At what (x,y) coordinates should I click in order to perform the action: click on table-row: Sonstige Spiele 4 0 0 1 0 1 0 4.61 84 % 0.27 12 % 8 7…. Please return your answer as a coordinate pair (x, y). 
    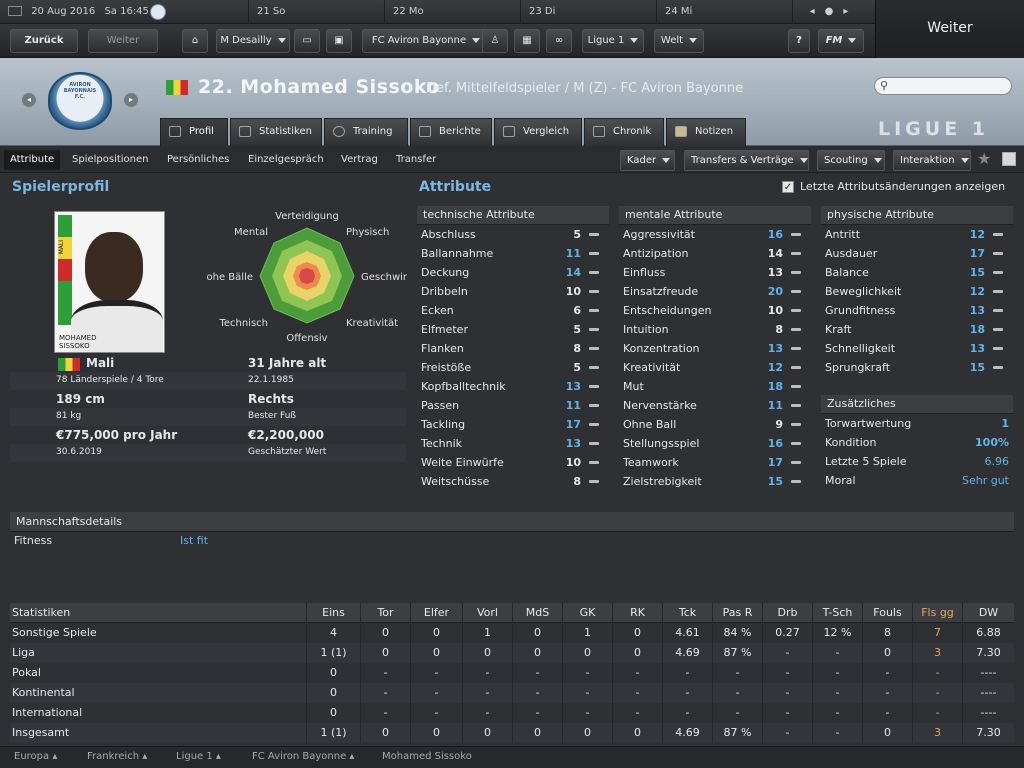
    Looking at the image, I should click on (512, 633).